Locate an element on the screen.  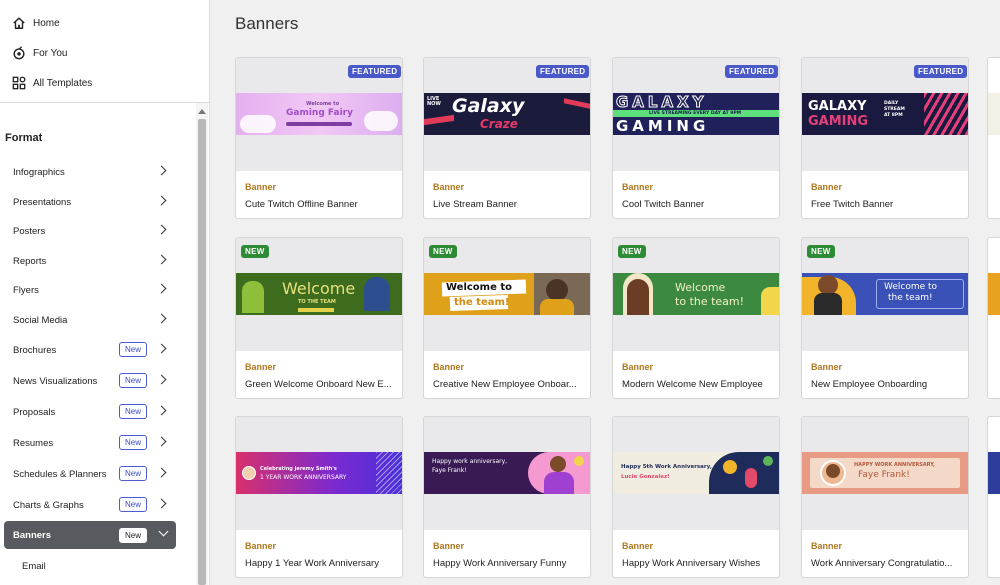
banner-preview: HAPPY WORK ANNIVERSARY, Faye Frank! is located at coordinates (885, 473).